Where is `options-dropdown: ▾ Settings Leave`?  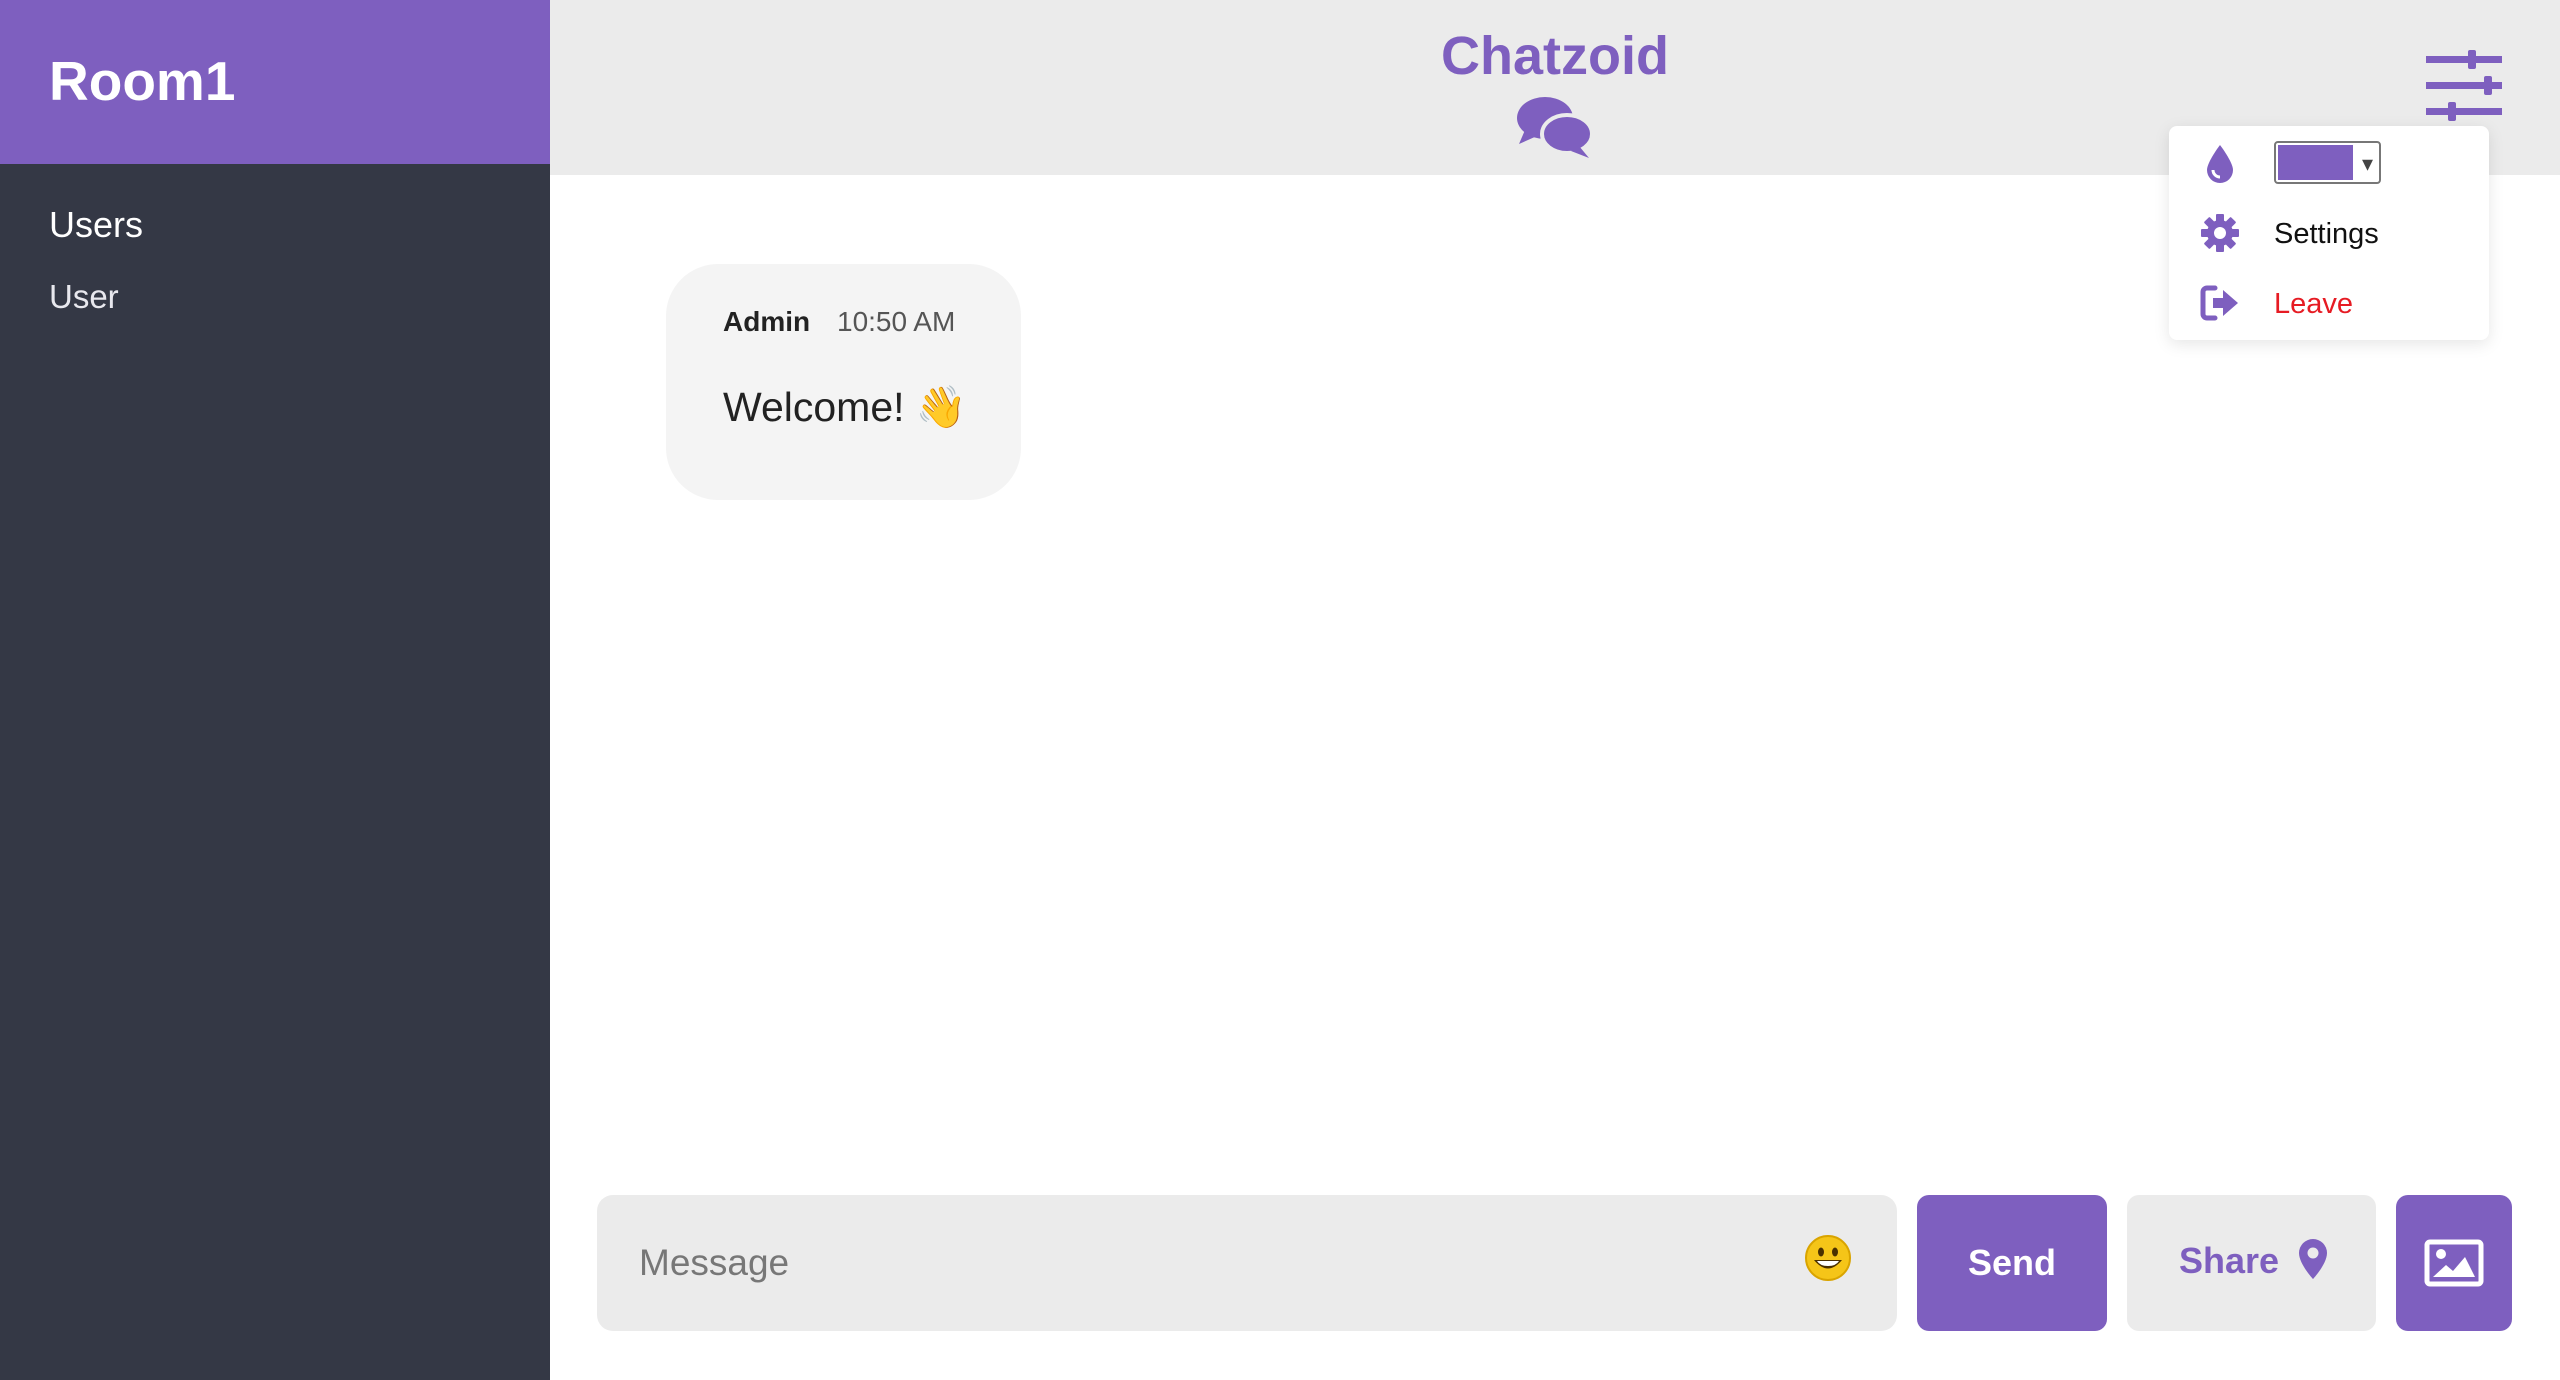
options-dropdown: ▾ Settings Leave is located at coordinates (2329, 233).